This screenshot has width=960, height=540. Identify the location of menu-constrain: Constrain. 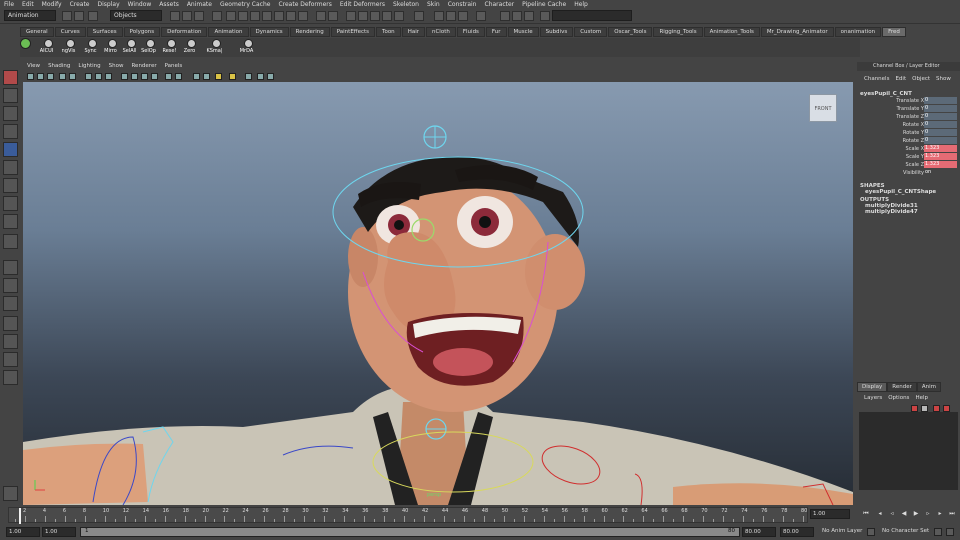
(462, 4).